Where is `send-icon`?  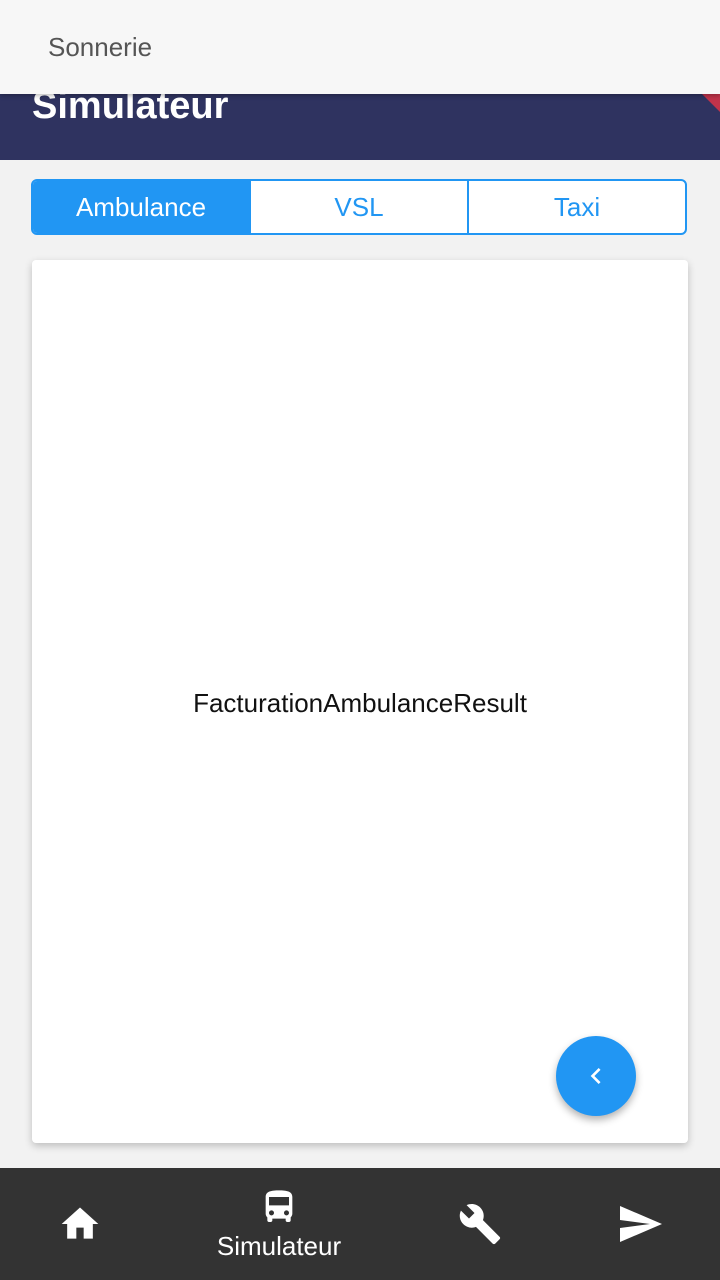 send-icon is located at coordinates (641, 1224).